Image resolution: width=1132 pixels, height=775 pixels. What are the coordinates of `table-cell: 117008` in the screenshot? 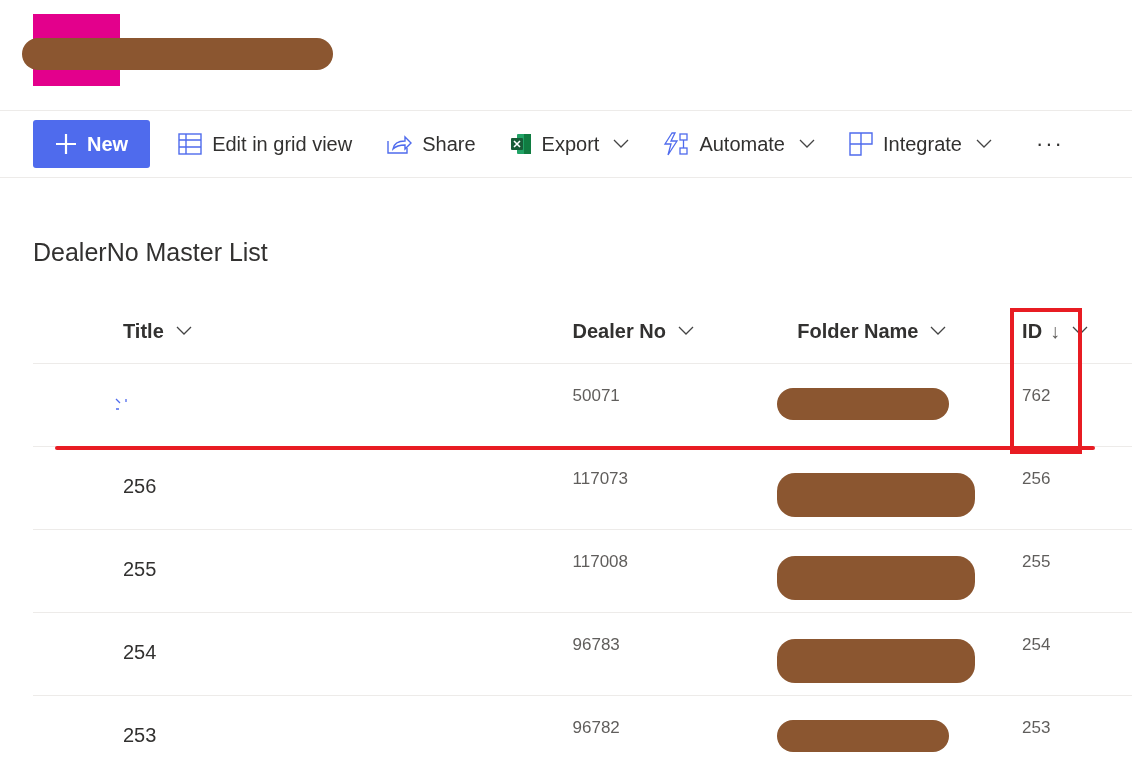 It's located at (600, 561).